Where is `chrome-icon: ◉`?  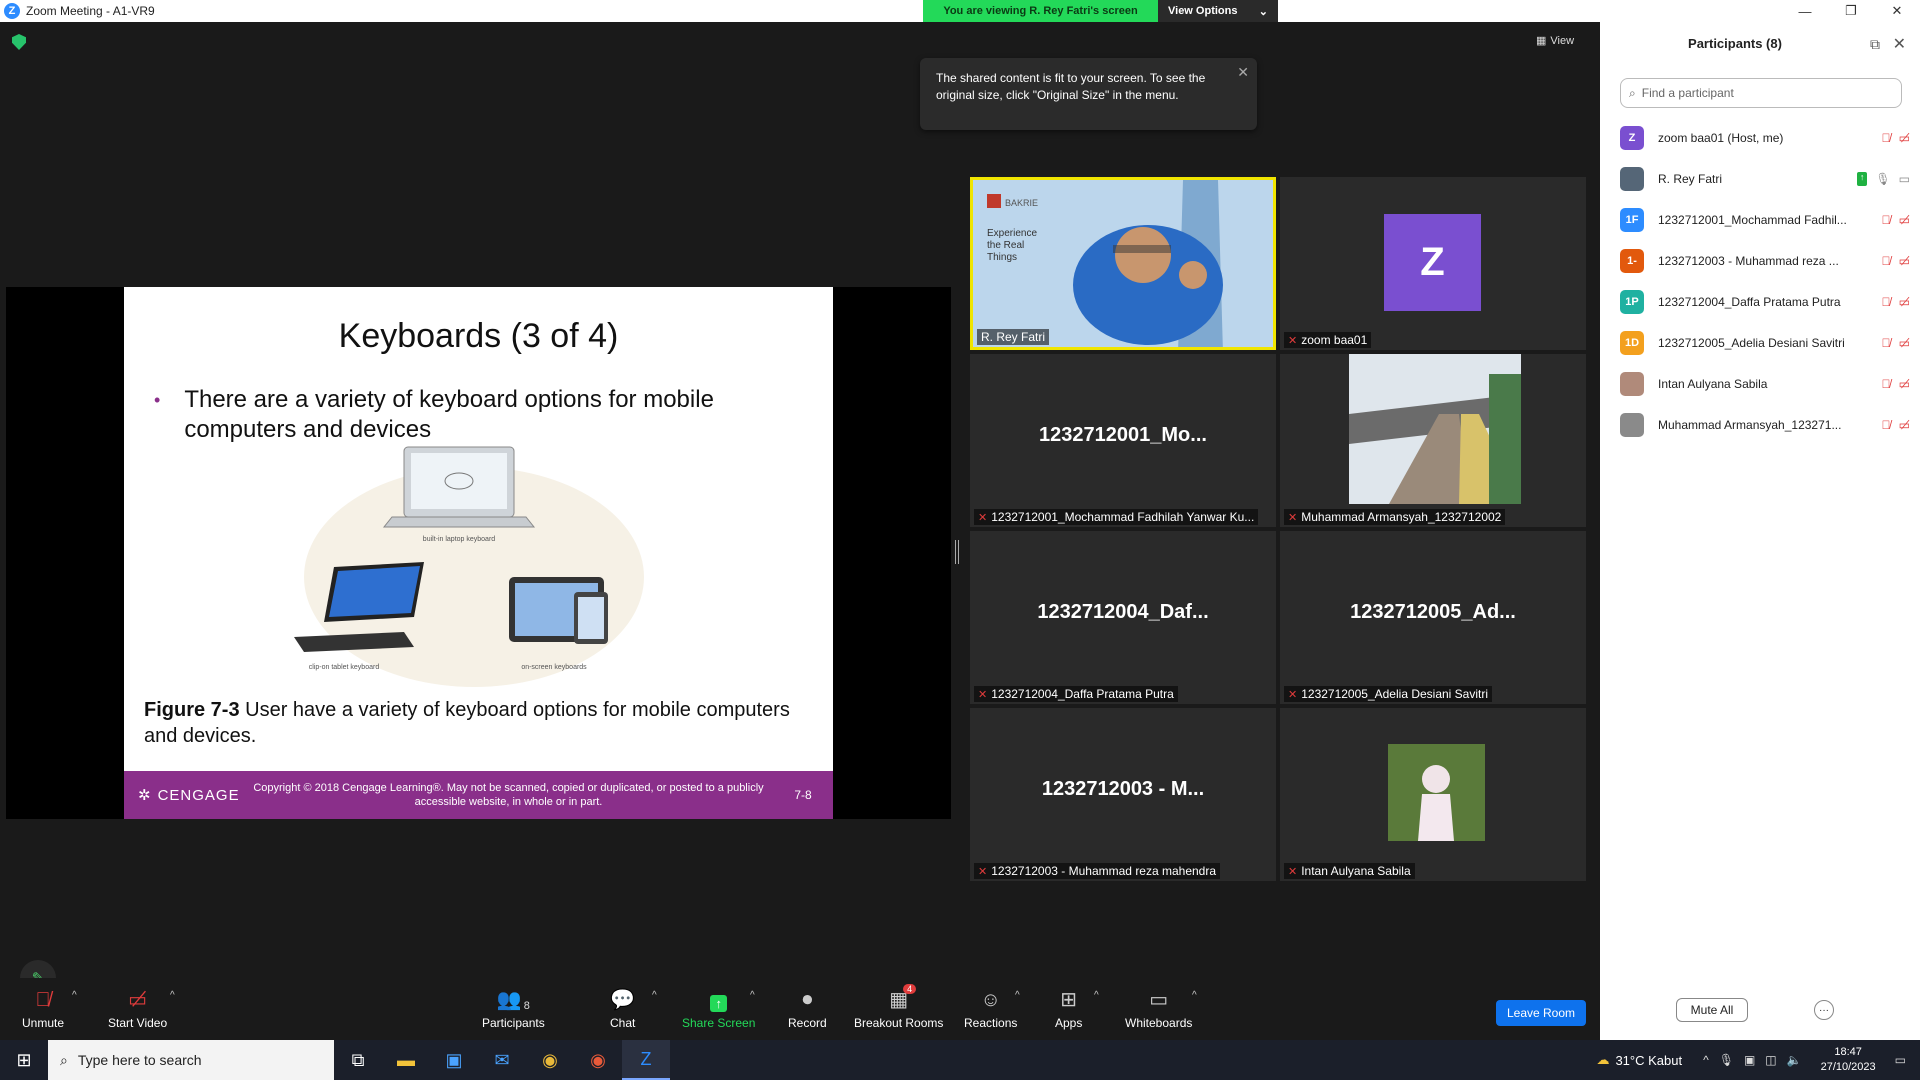 chrome-icon: ◉ is located at coordinates (550, 1060).